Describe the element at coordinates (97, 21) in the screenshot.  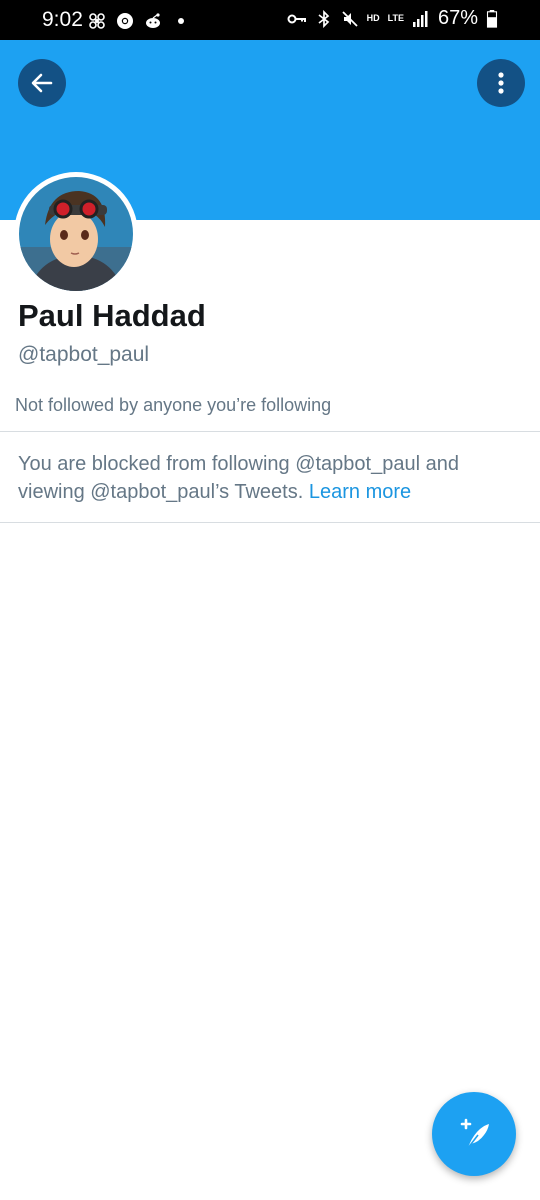
I see `pinwheel-icon` at that location.